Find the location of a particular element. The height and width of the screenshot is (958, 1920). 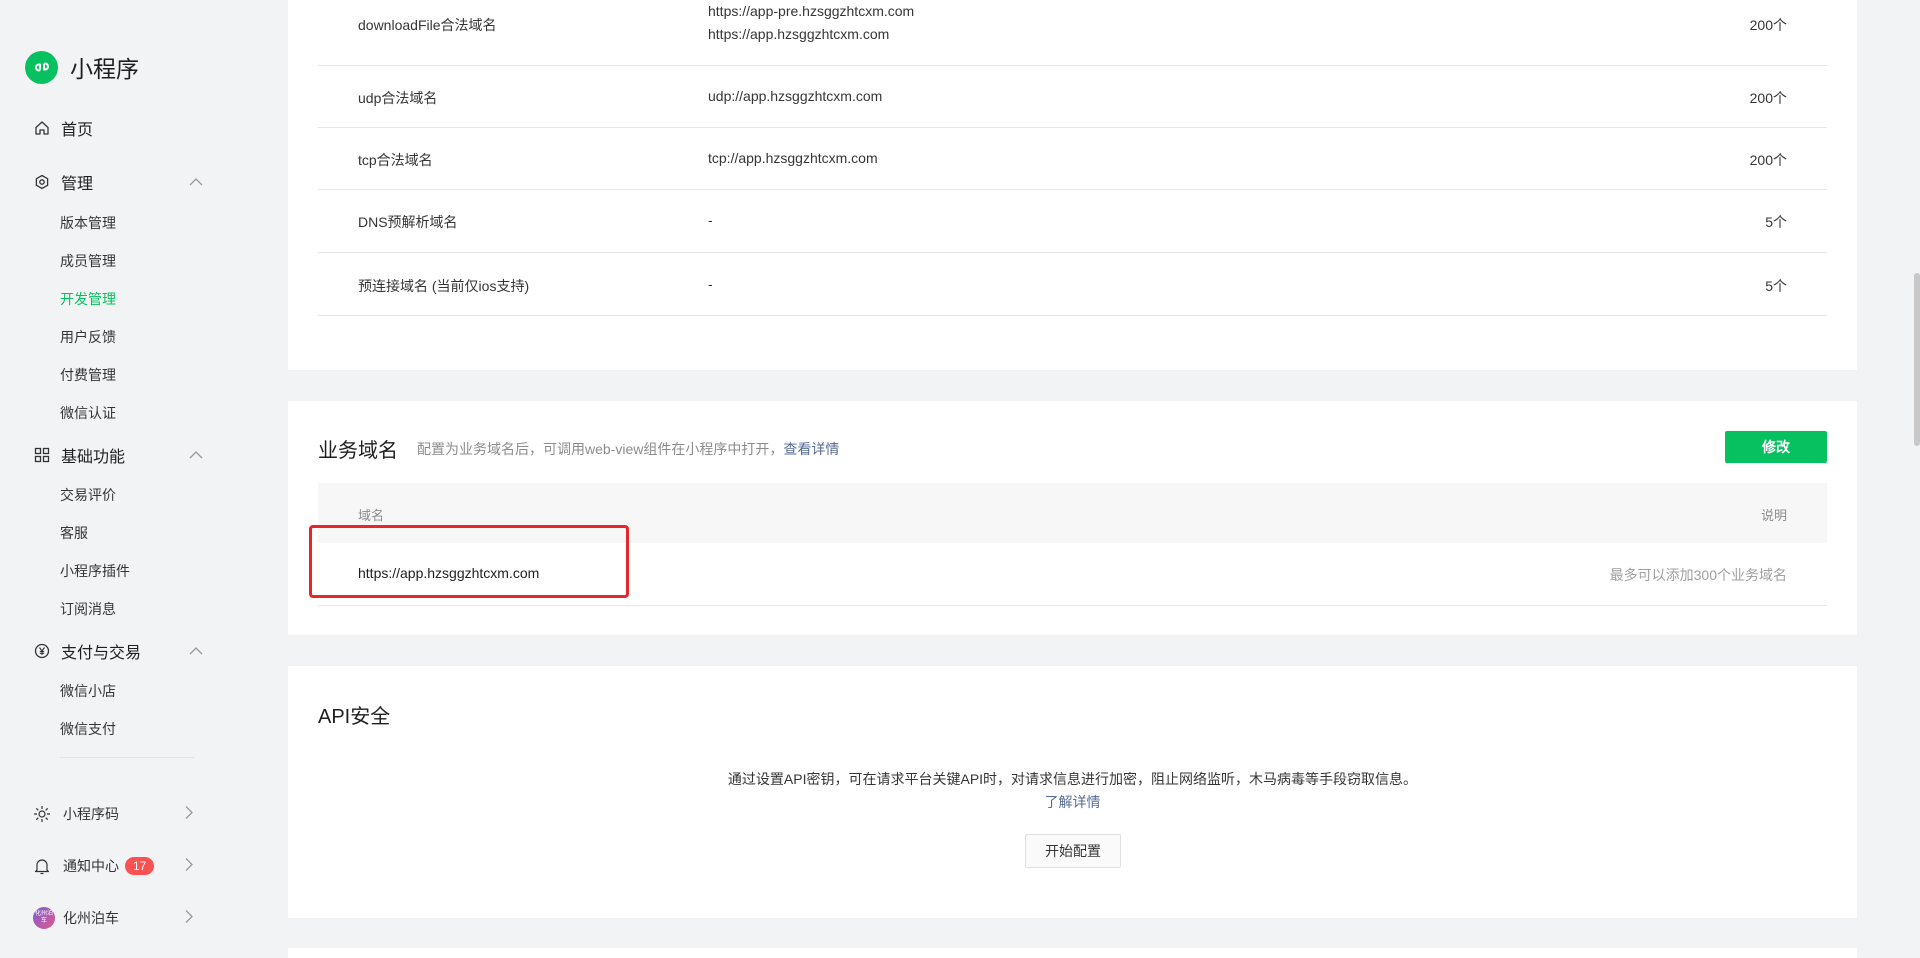

nav-basic: 基础功能 is located at coordinates (118, 455).